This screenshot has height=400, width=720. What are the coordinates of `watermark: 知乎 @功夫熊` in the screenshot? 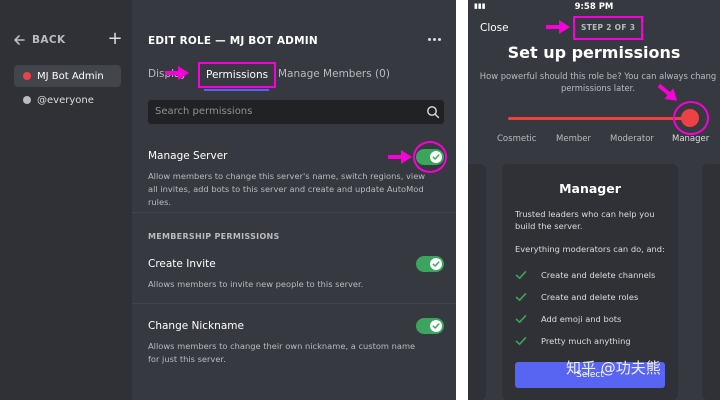 It's located at (613, 368).